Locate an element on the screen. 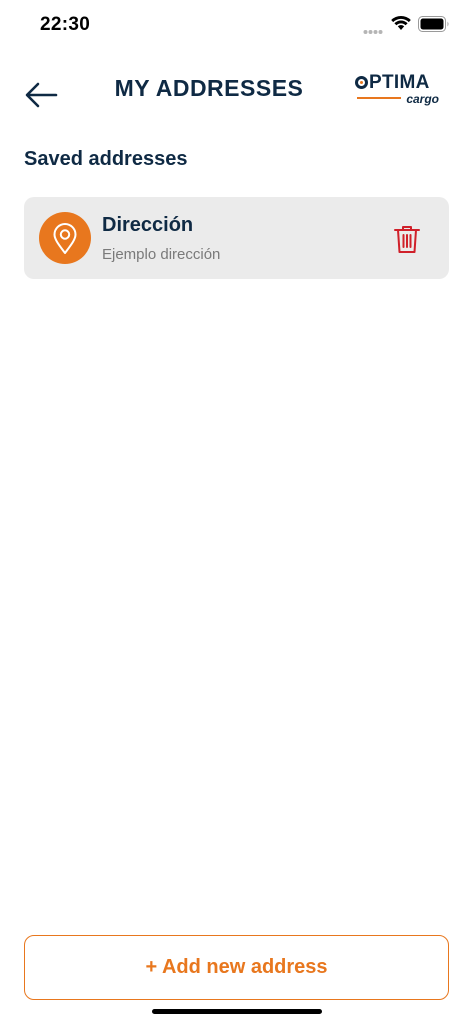 The width and height of the screenshot is (473, 1024). address-detail: Ejemplo dirección is located at coordinates (161, 254).